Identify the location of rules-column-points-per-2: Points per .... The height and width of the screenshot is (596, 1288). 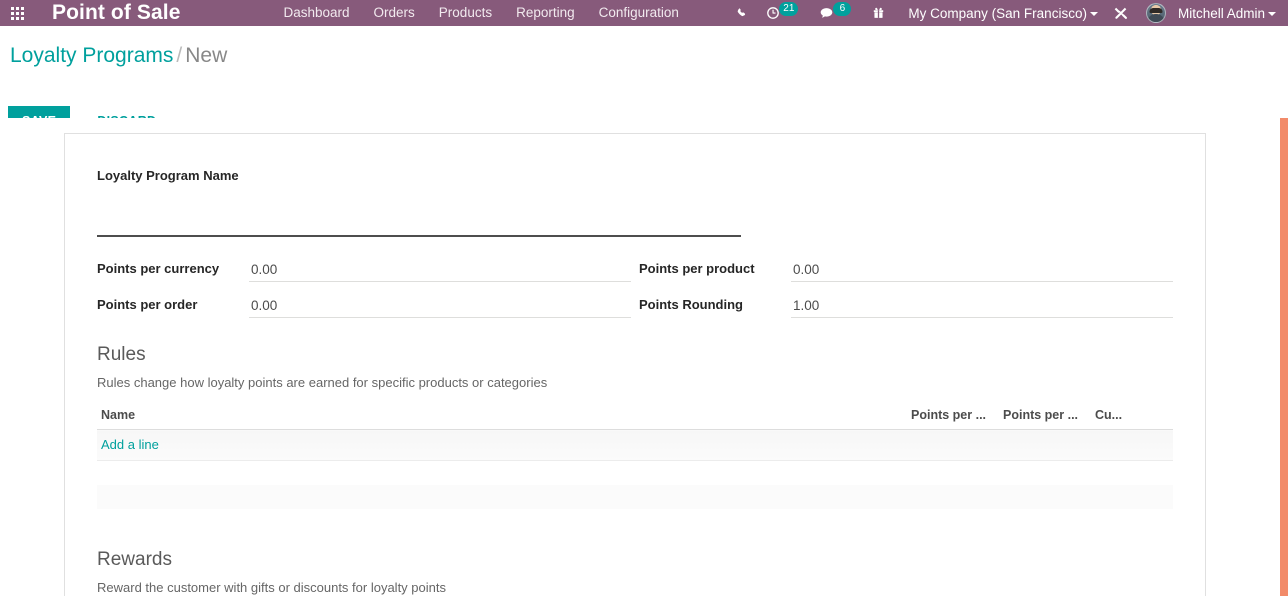
(1045, 419).